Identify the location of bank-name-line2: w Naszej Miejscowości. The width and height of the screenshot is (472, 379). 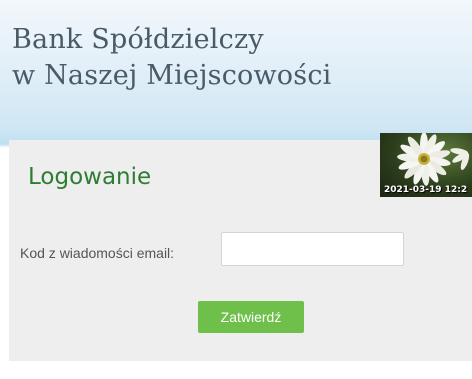
(172, 75).